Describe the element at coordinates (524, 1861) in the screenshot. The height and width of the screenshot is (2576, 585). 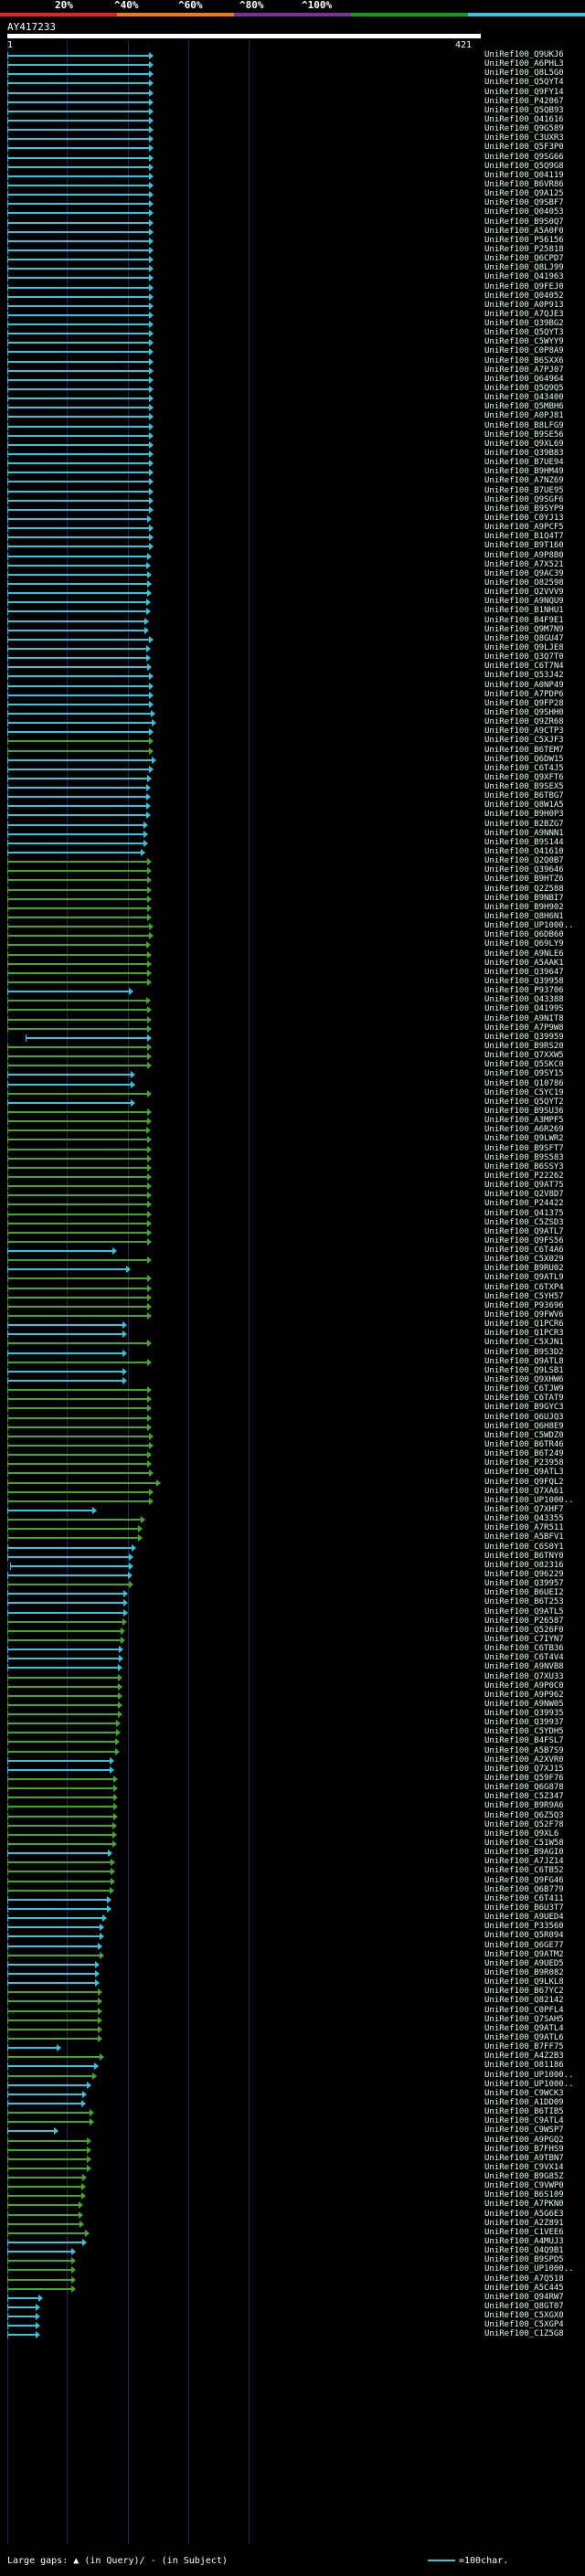
I see `hit-accession: UniRef100_A7JZ14` at that location.